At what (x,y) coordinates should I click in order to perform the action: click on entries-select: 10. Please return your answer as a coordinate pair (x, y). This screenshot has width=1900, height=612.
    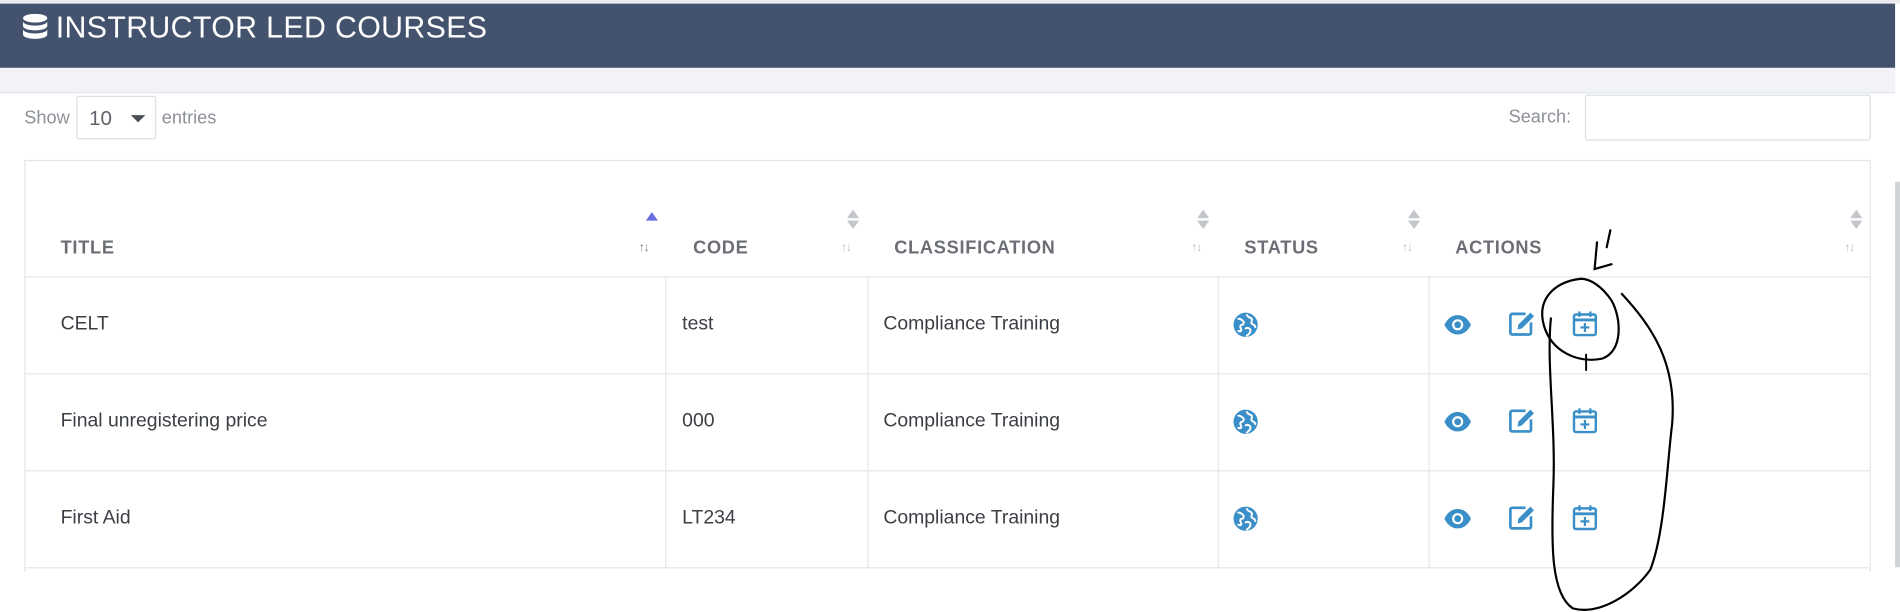
    Looking at the image, I should click on (115, 117).